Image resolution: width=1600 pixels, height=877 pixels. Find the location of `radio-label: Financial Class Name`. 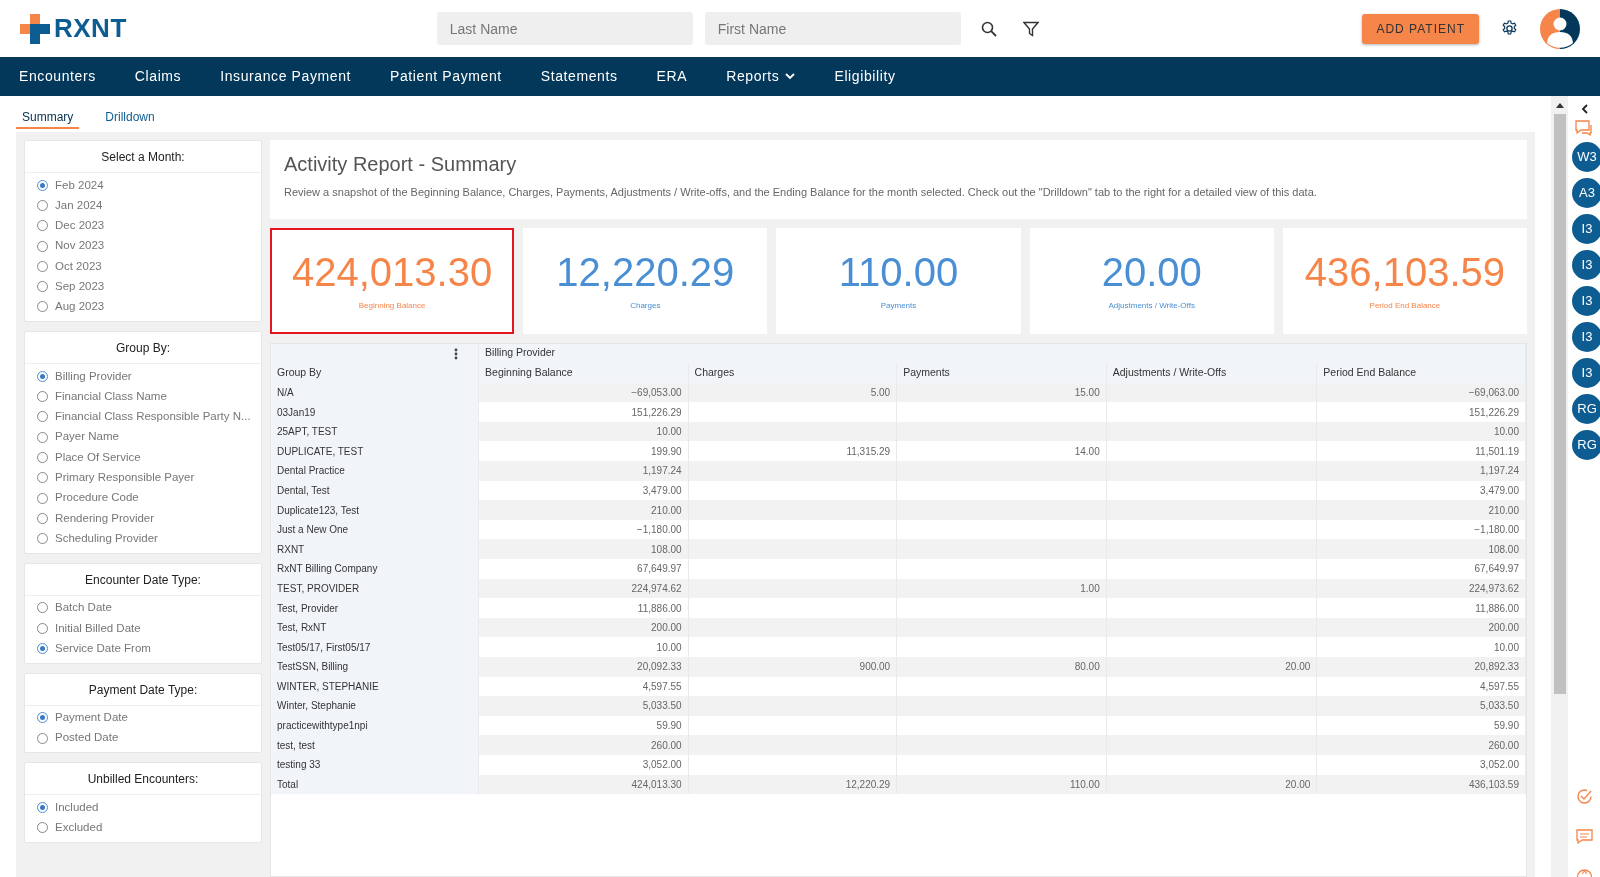

radio-label: Financial Class Name is located at coordinates (111, 396).